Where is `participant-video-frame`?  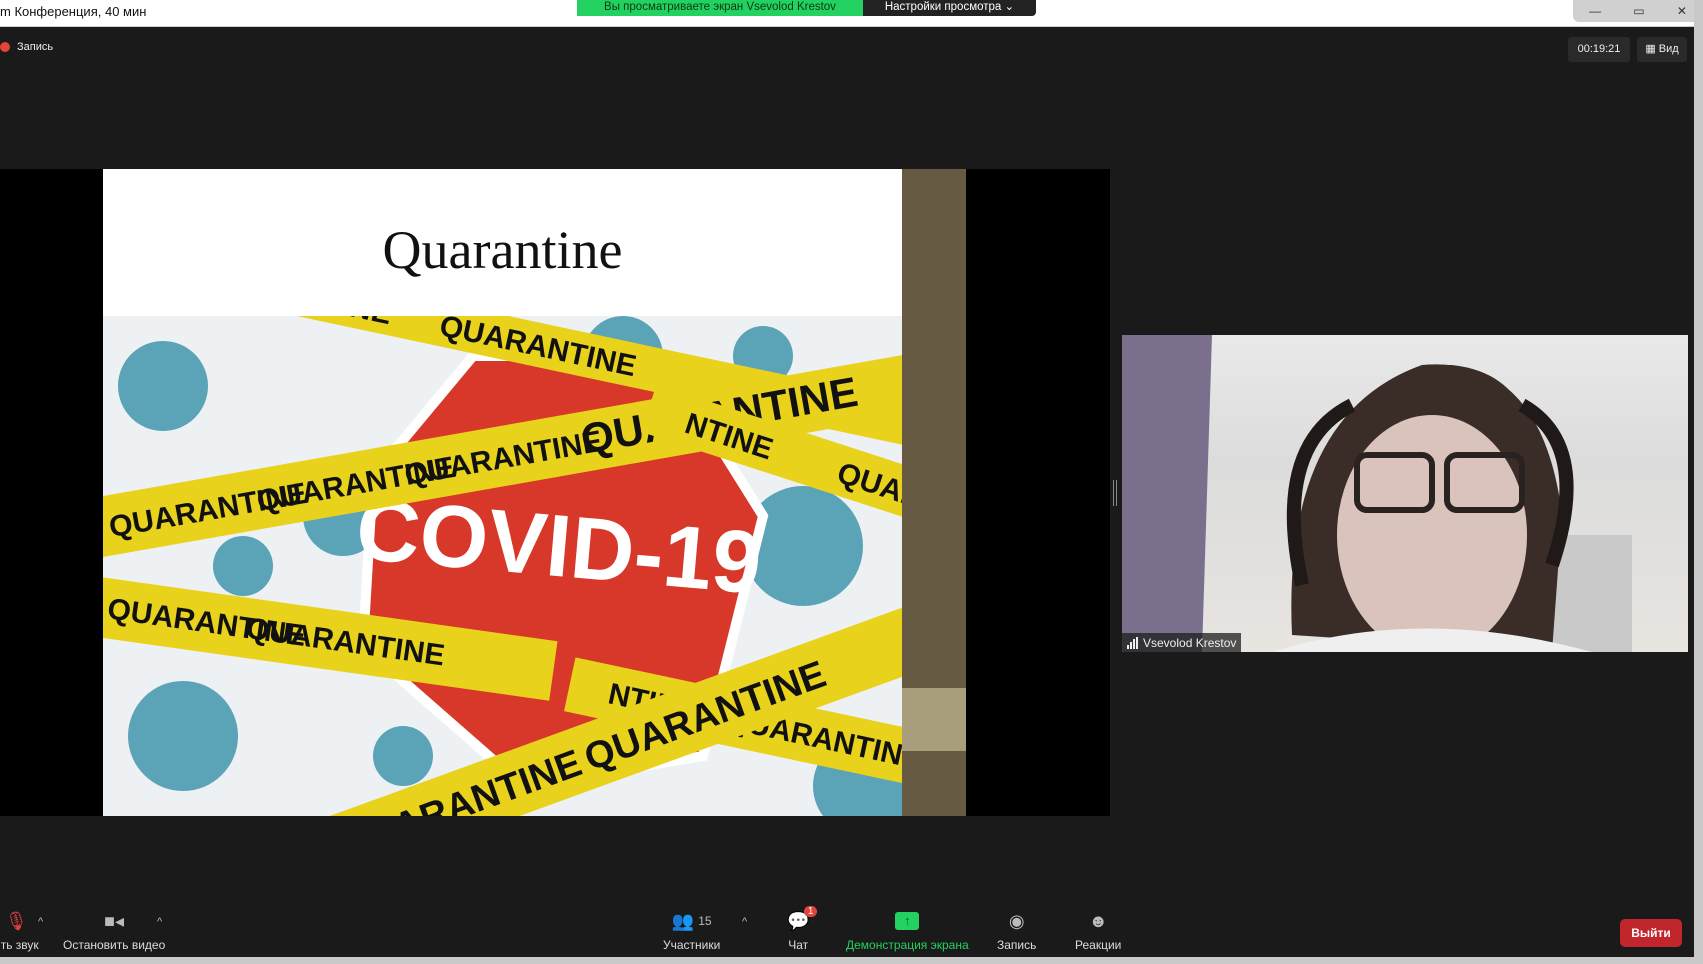 participant-video-frame is located at coordinates (1377, 493).